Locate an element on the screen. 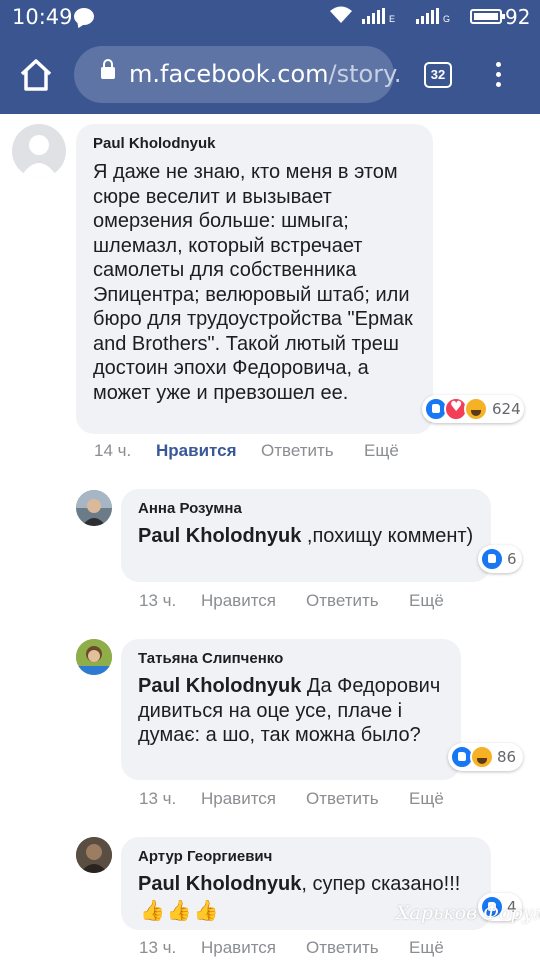  wifi-icon is located at coordinates (341, 18).